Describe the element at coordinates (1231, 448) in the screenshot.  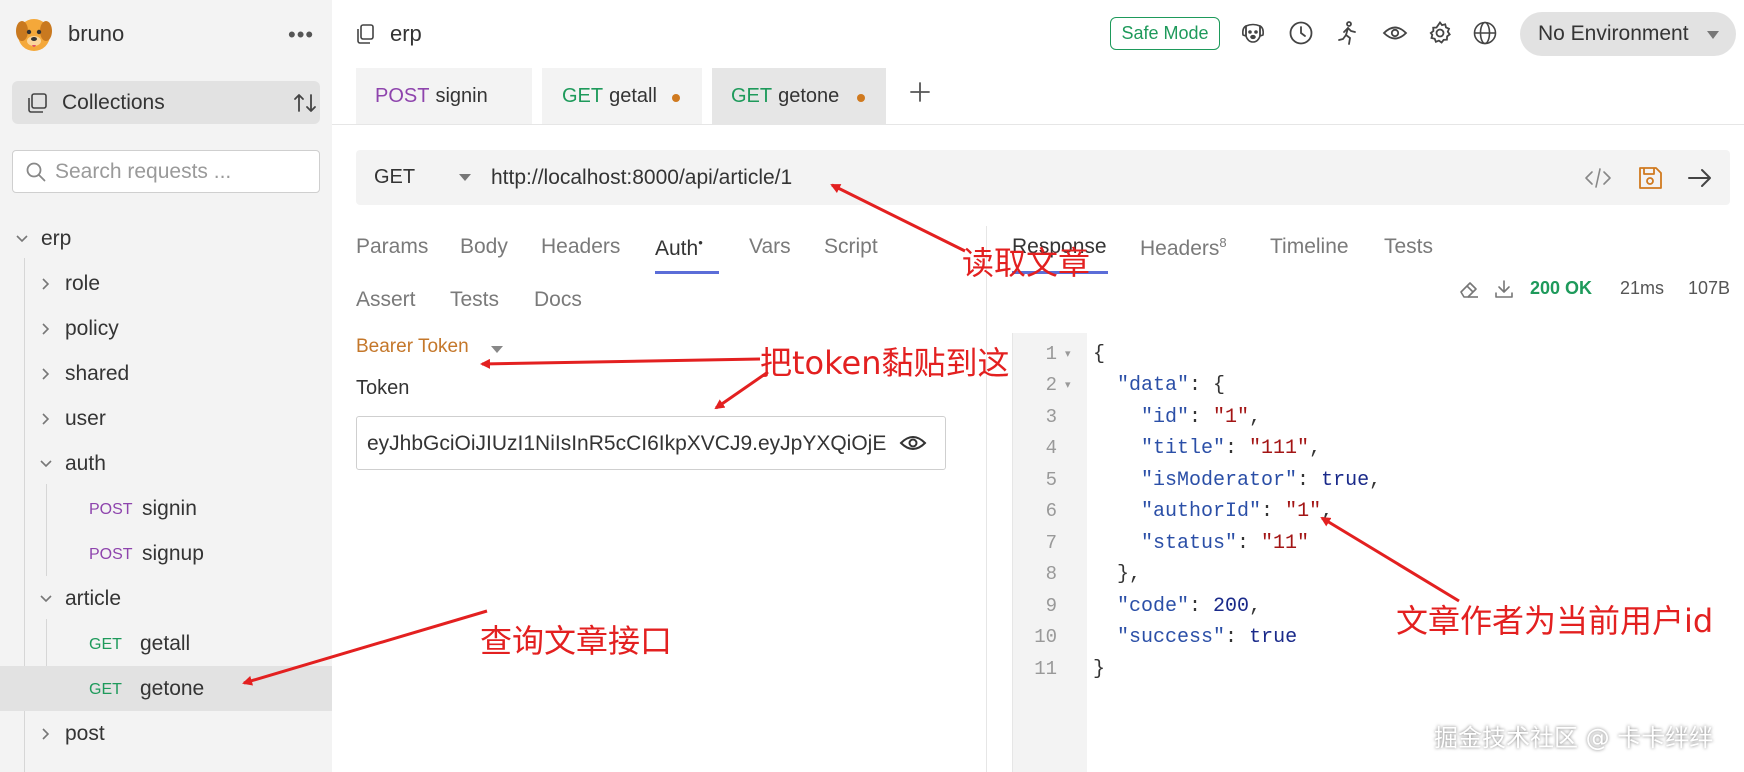
I see `code-line: "title": "111",` at that location.